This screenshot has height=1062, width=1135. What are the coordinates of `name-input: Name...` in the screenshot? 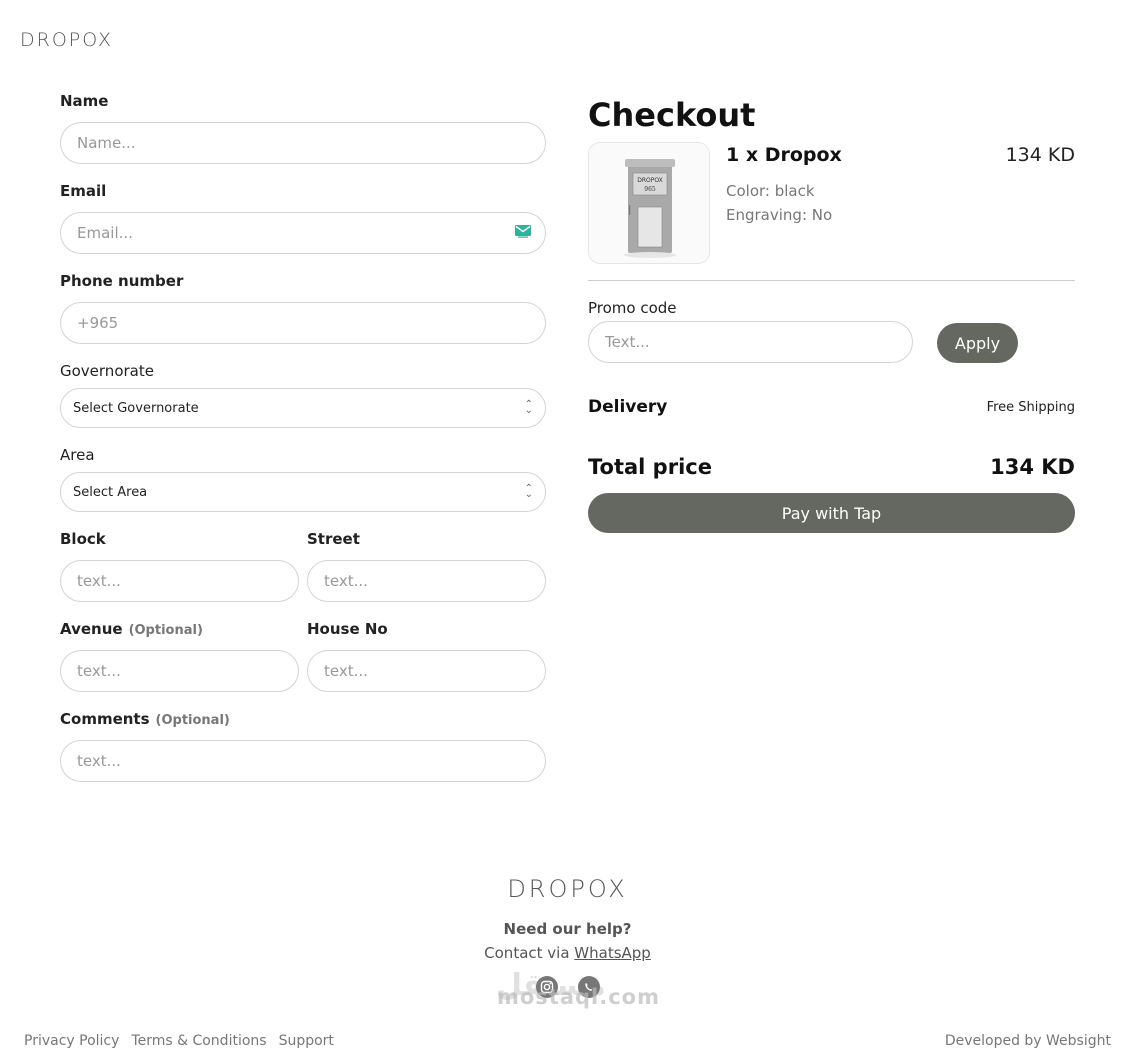 It's located at (303, 143).